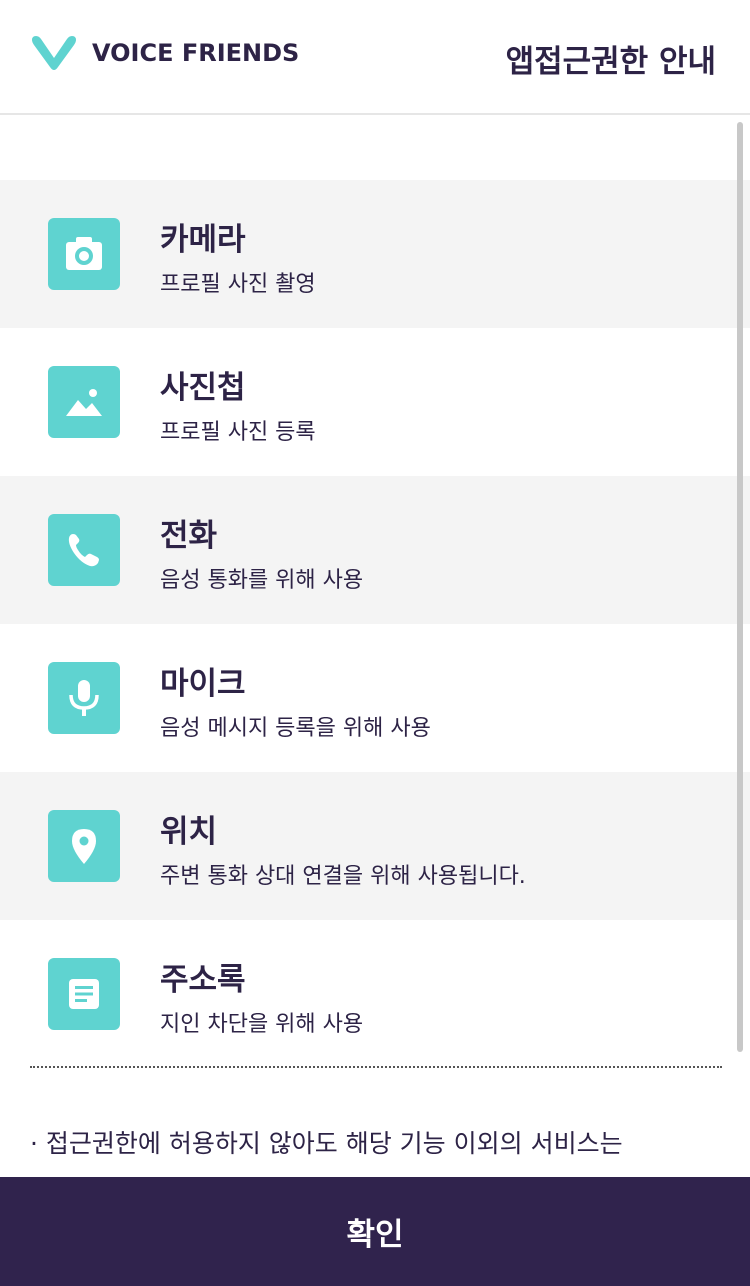 Image resolution: width=750 pixels, height=1286 pixels. Describe the element at coordinates (375, 1231) in the screenshot. I see `confirm-button: 확인` at that location.